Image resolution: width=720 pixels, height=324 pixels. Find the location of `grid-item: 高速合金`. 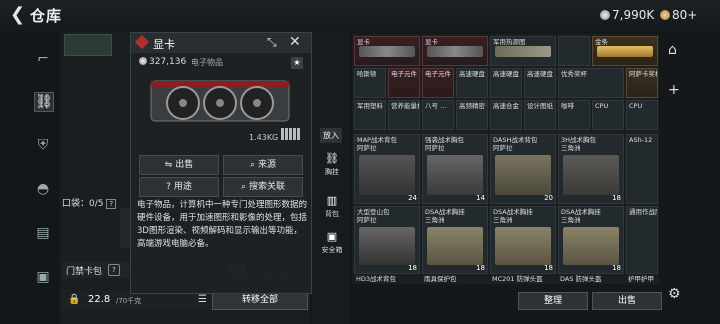

grid-item: 高速合金 is located at coordinates (506, 115).